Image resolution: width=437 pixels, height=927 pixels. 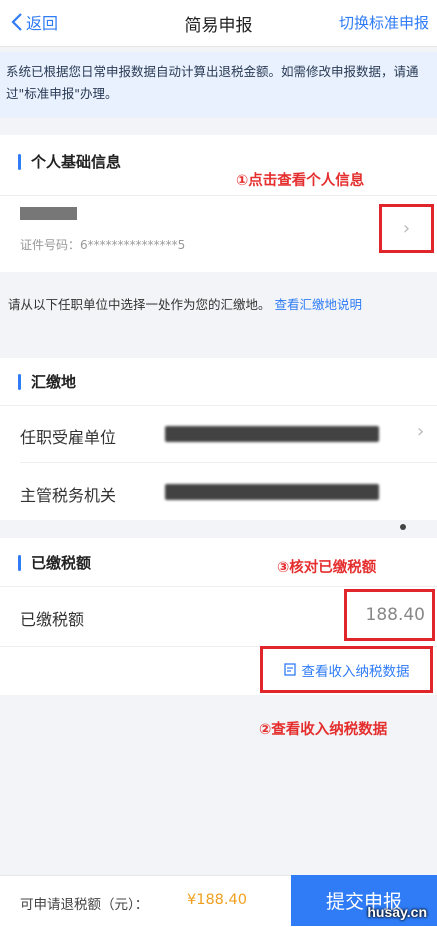 What do you see at coordinates (395, 615) in the screenshot?
I see `paid-amount: 188.40` at bounding box center [395, 615].